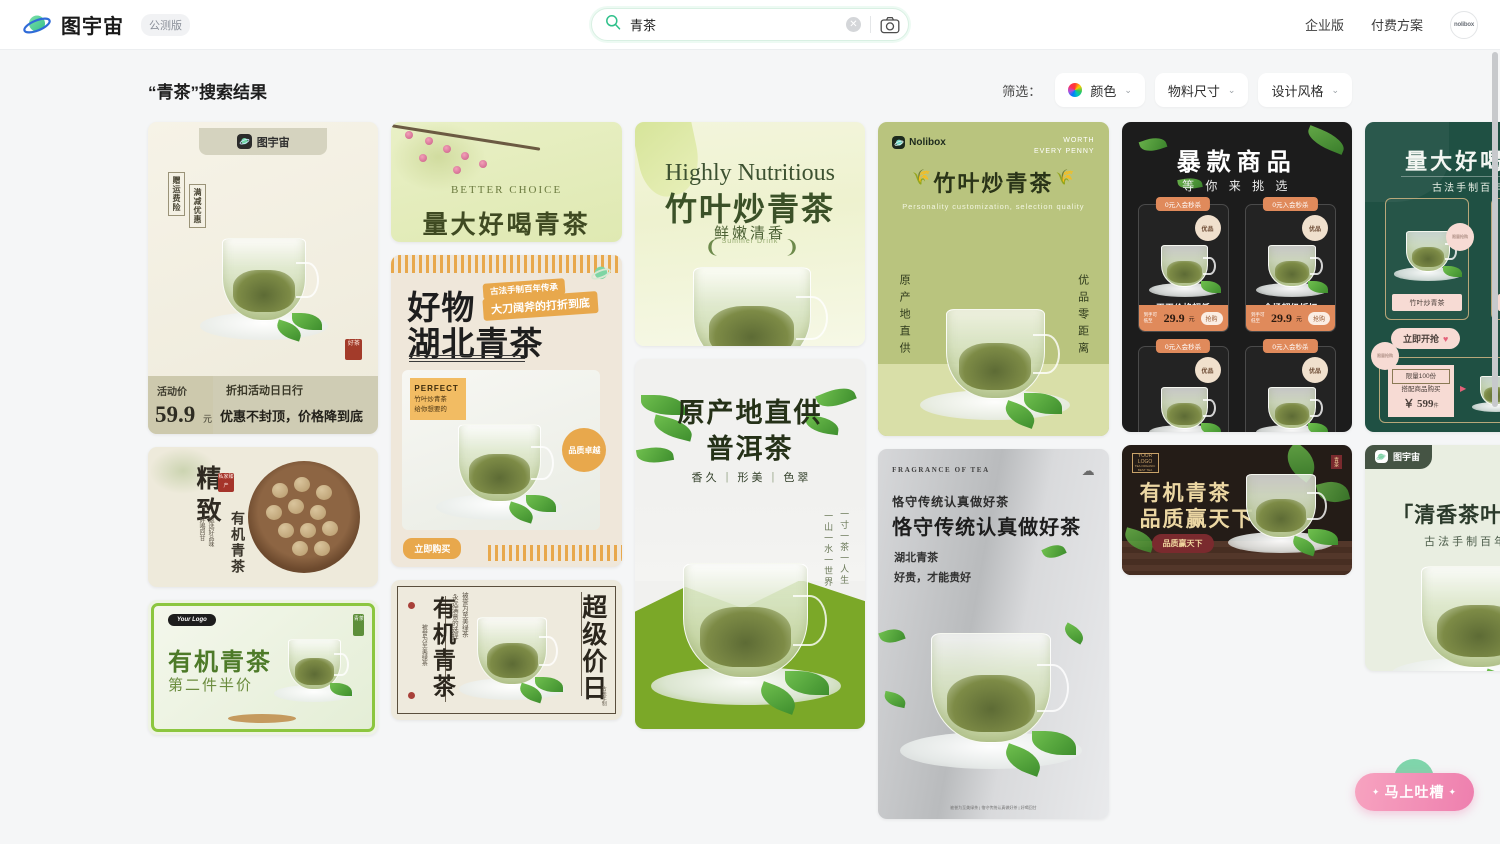 Image resolution: width=1500 pixels, height=844 pixels. What do you see at coordinates (733, 24) in the screenshot?
I see `search-input` at bounding box center [733, 24].